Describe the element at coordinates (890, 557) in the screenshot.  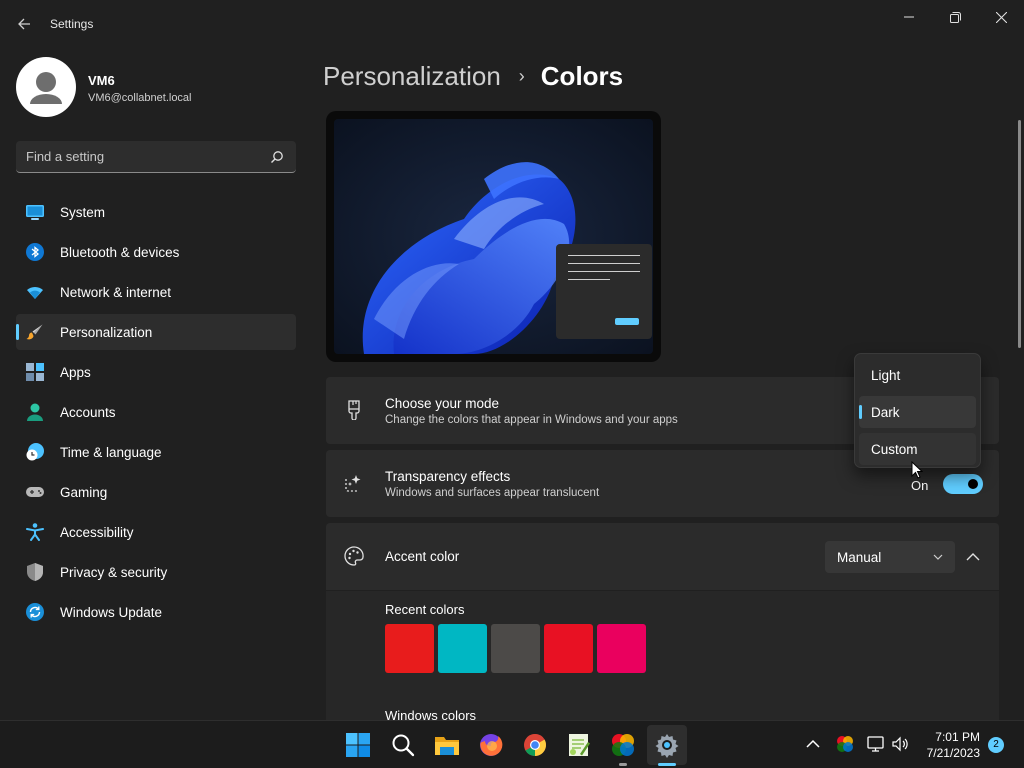
I see `accent-mode-select: Manual` at that location.